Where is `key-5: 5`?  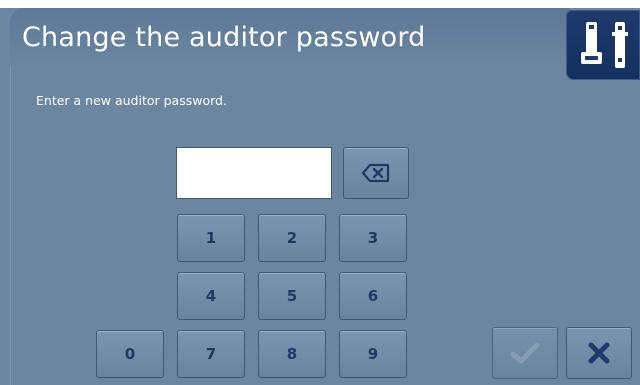
key-5: 5 is located at coordinates (292, 296).